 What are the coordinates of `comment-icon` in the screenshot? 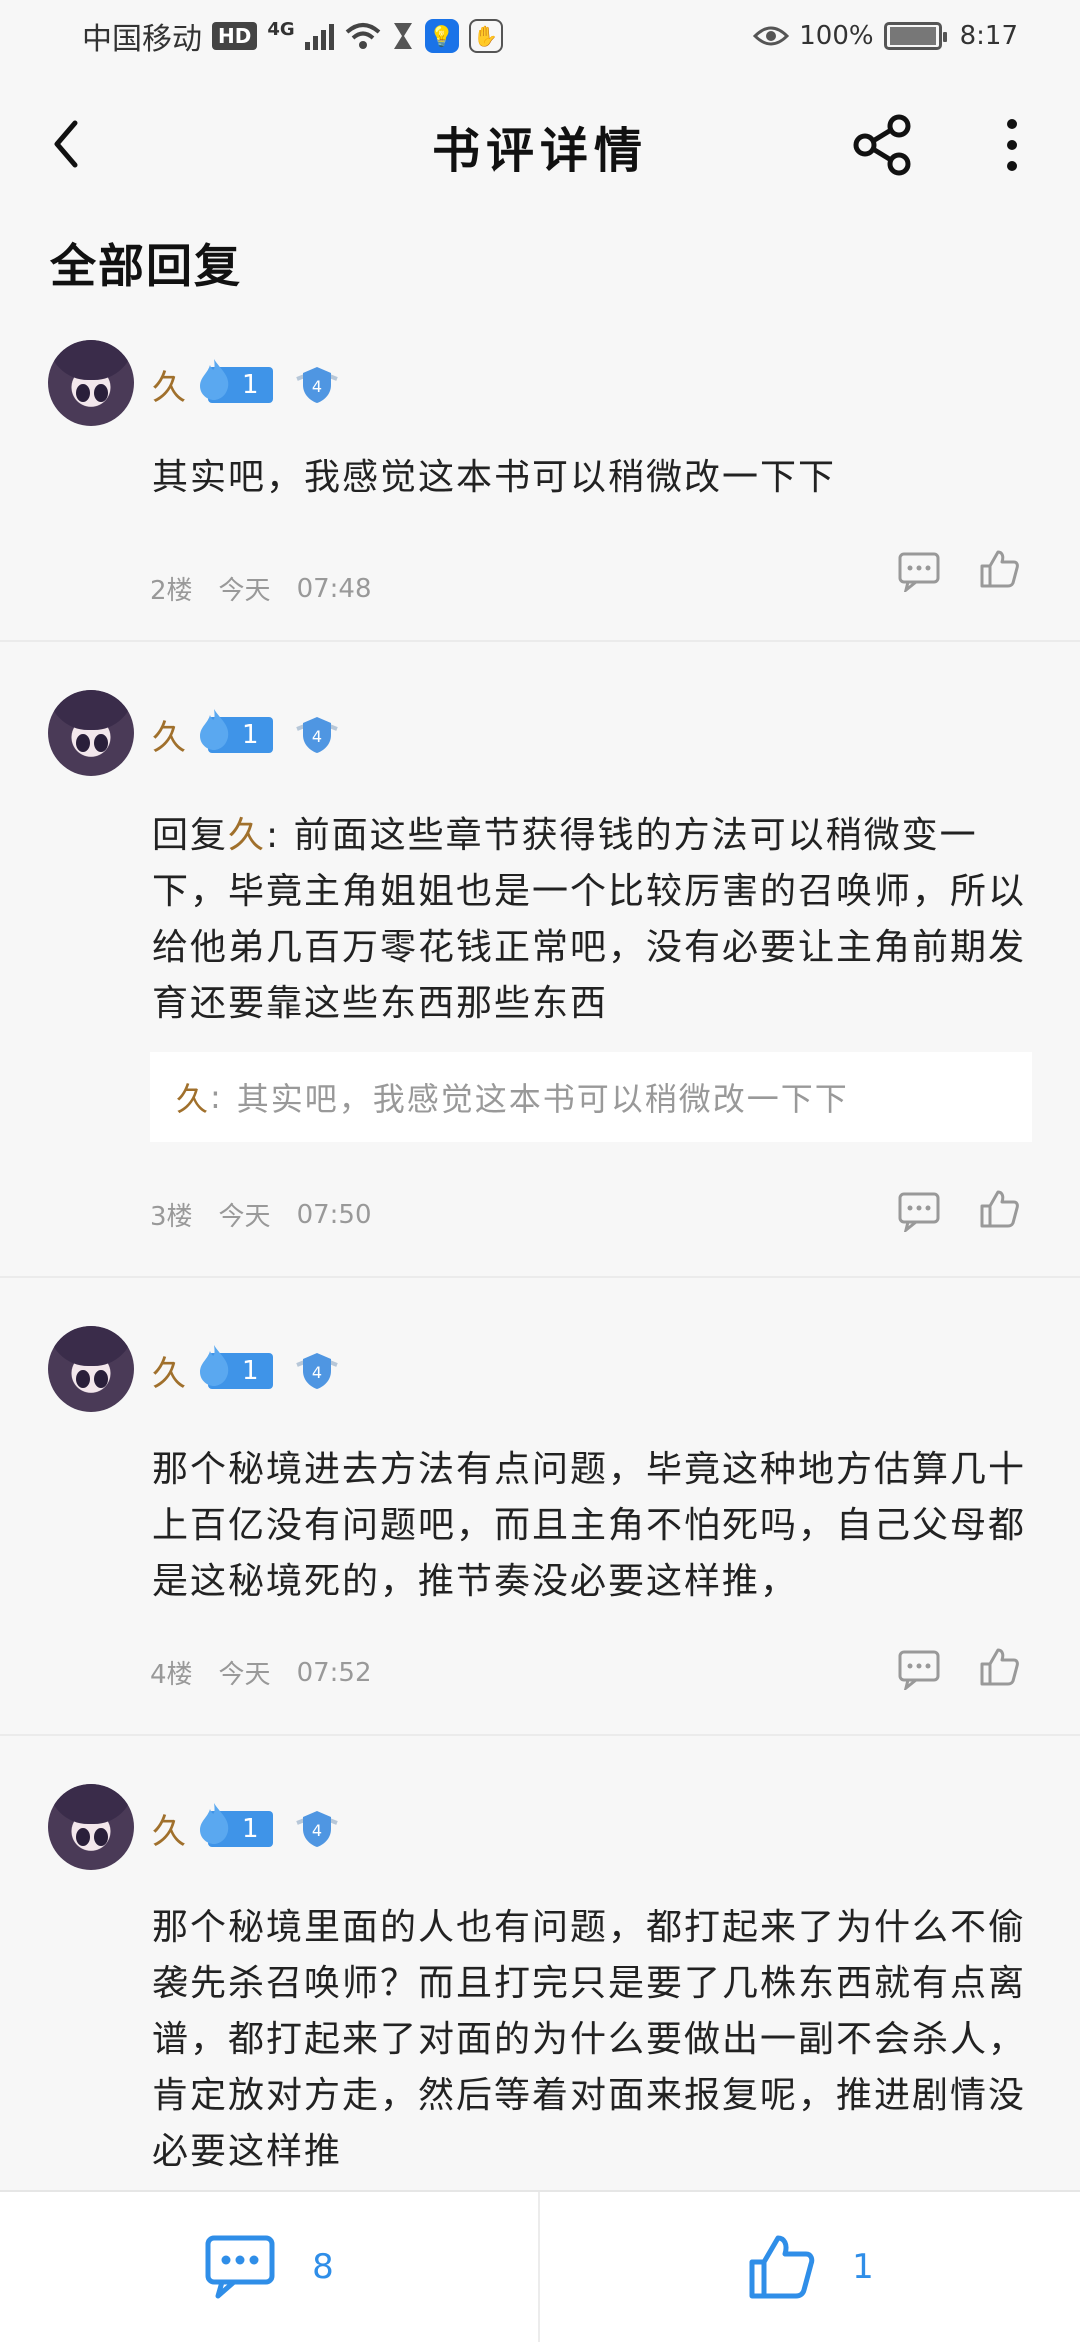 It's located at (240, 2267).